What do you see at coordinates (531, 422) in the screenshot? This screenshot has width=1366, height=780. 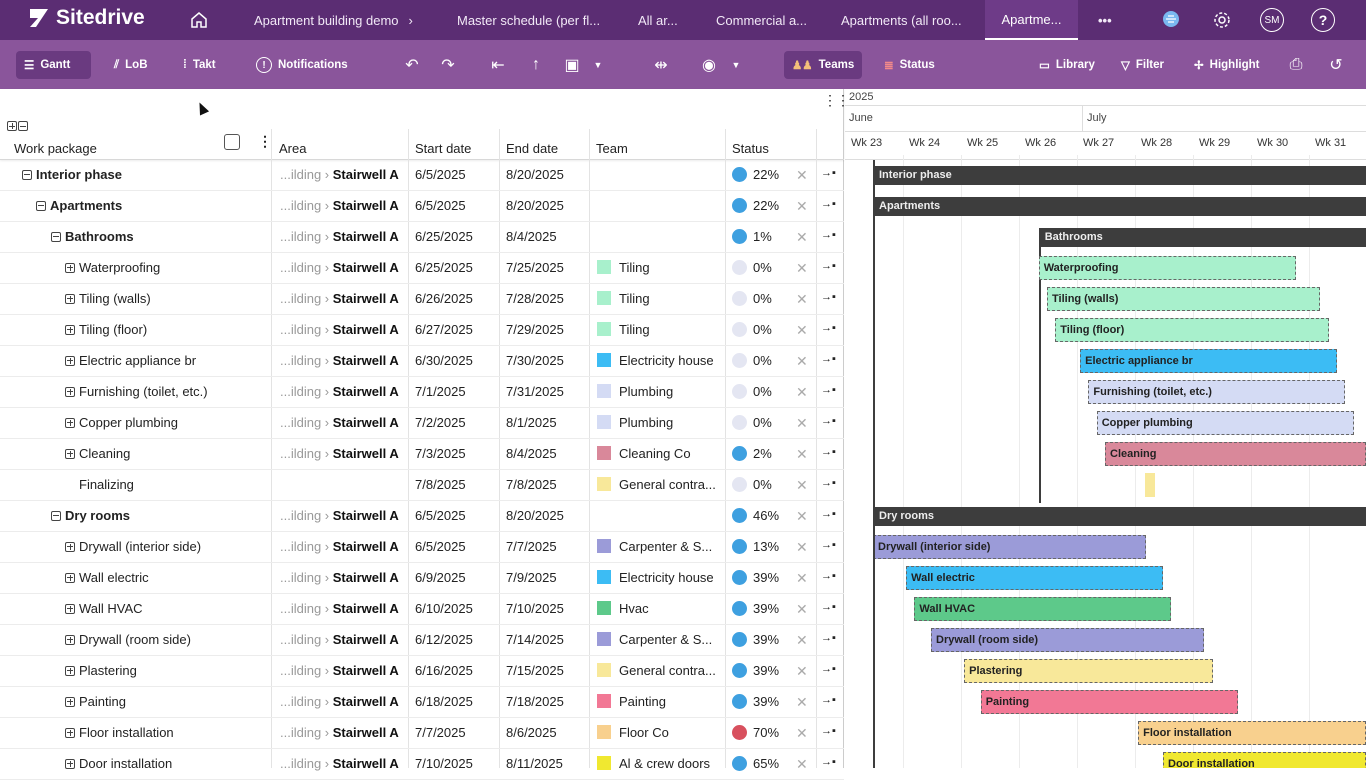 I see `end-date: 8/1/2025` at bounding box center [531, 422].